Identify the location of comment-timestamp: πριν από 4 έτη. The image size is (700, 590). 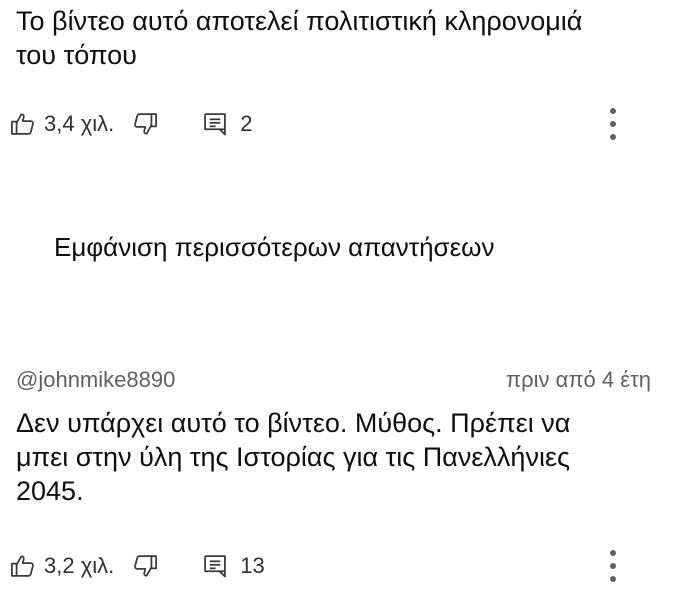
(578, 379).